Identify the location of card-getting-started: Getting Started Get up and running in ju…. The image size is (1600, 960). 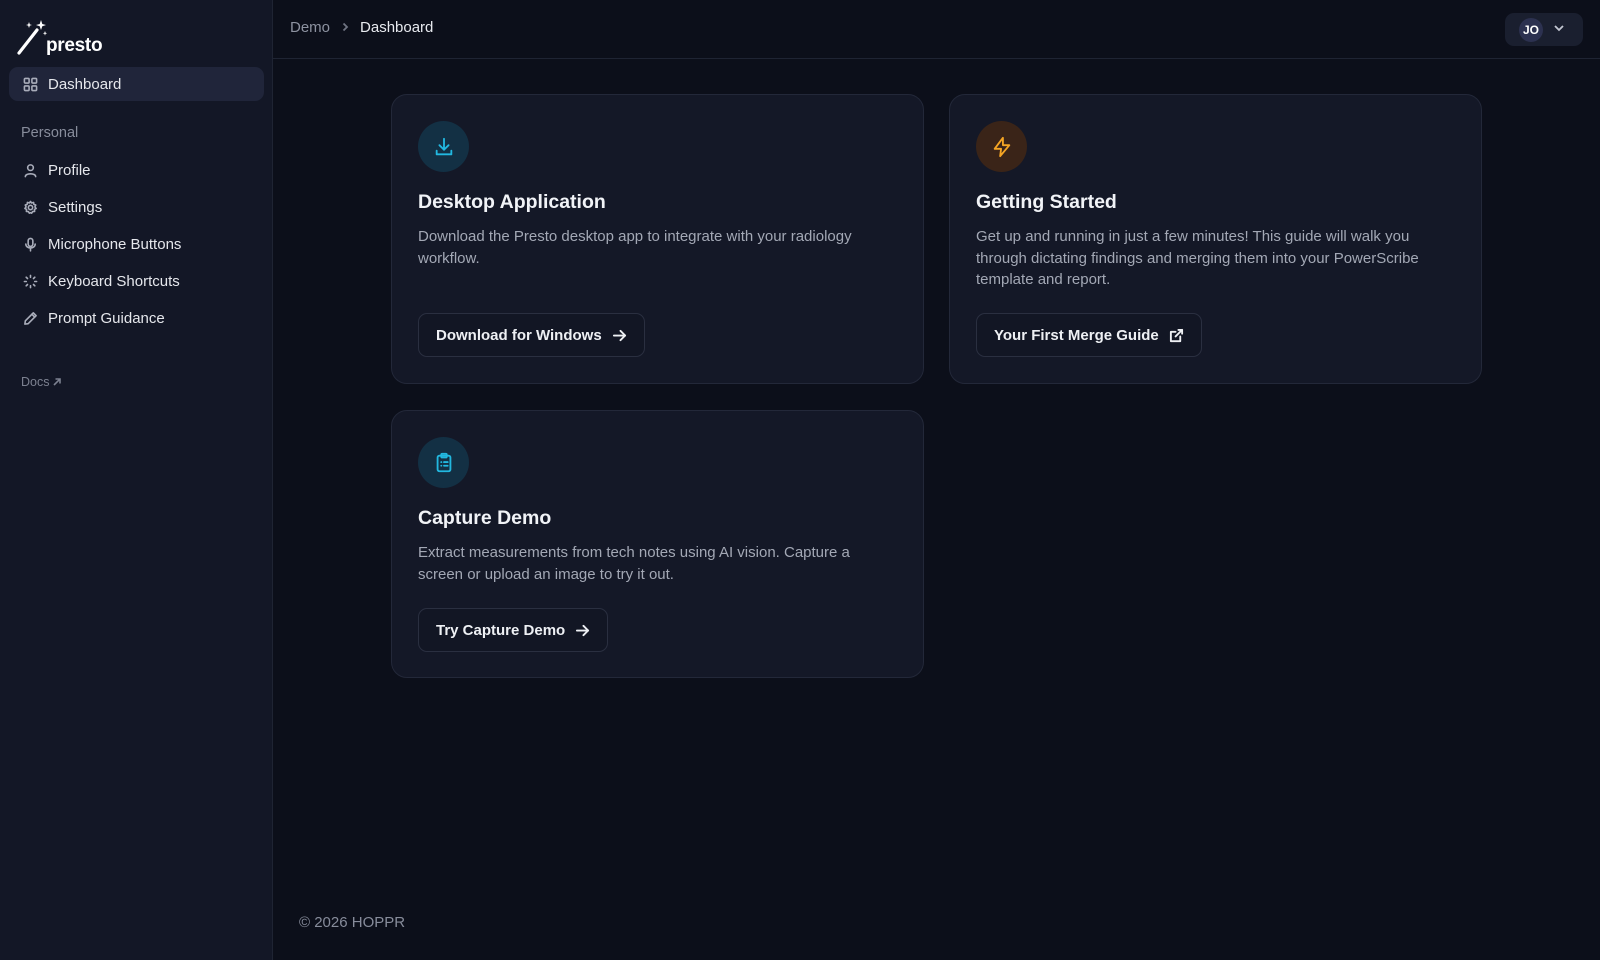
(1215, 239).